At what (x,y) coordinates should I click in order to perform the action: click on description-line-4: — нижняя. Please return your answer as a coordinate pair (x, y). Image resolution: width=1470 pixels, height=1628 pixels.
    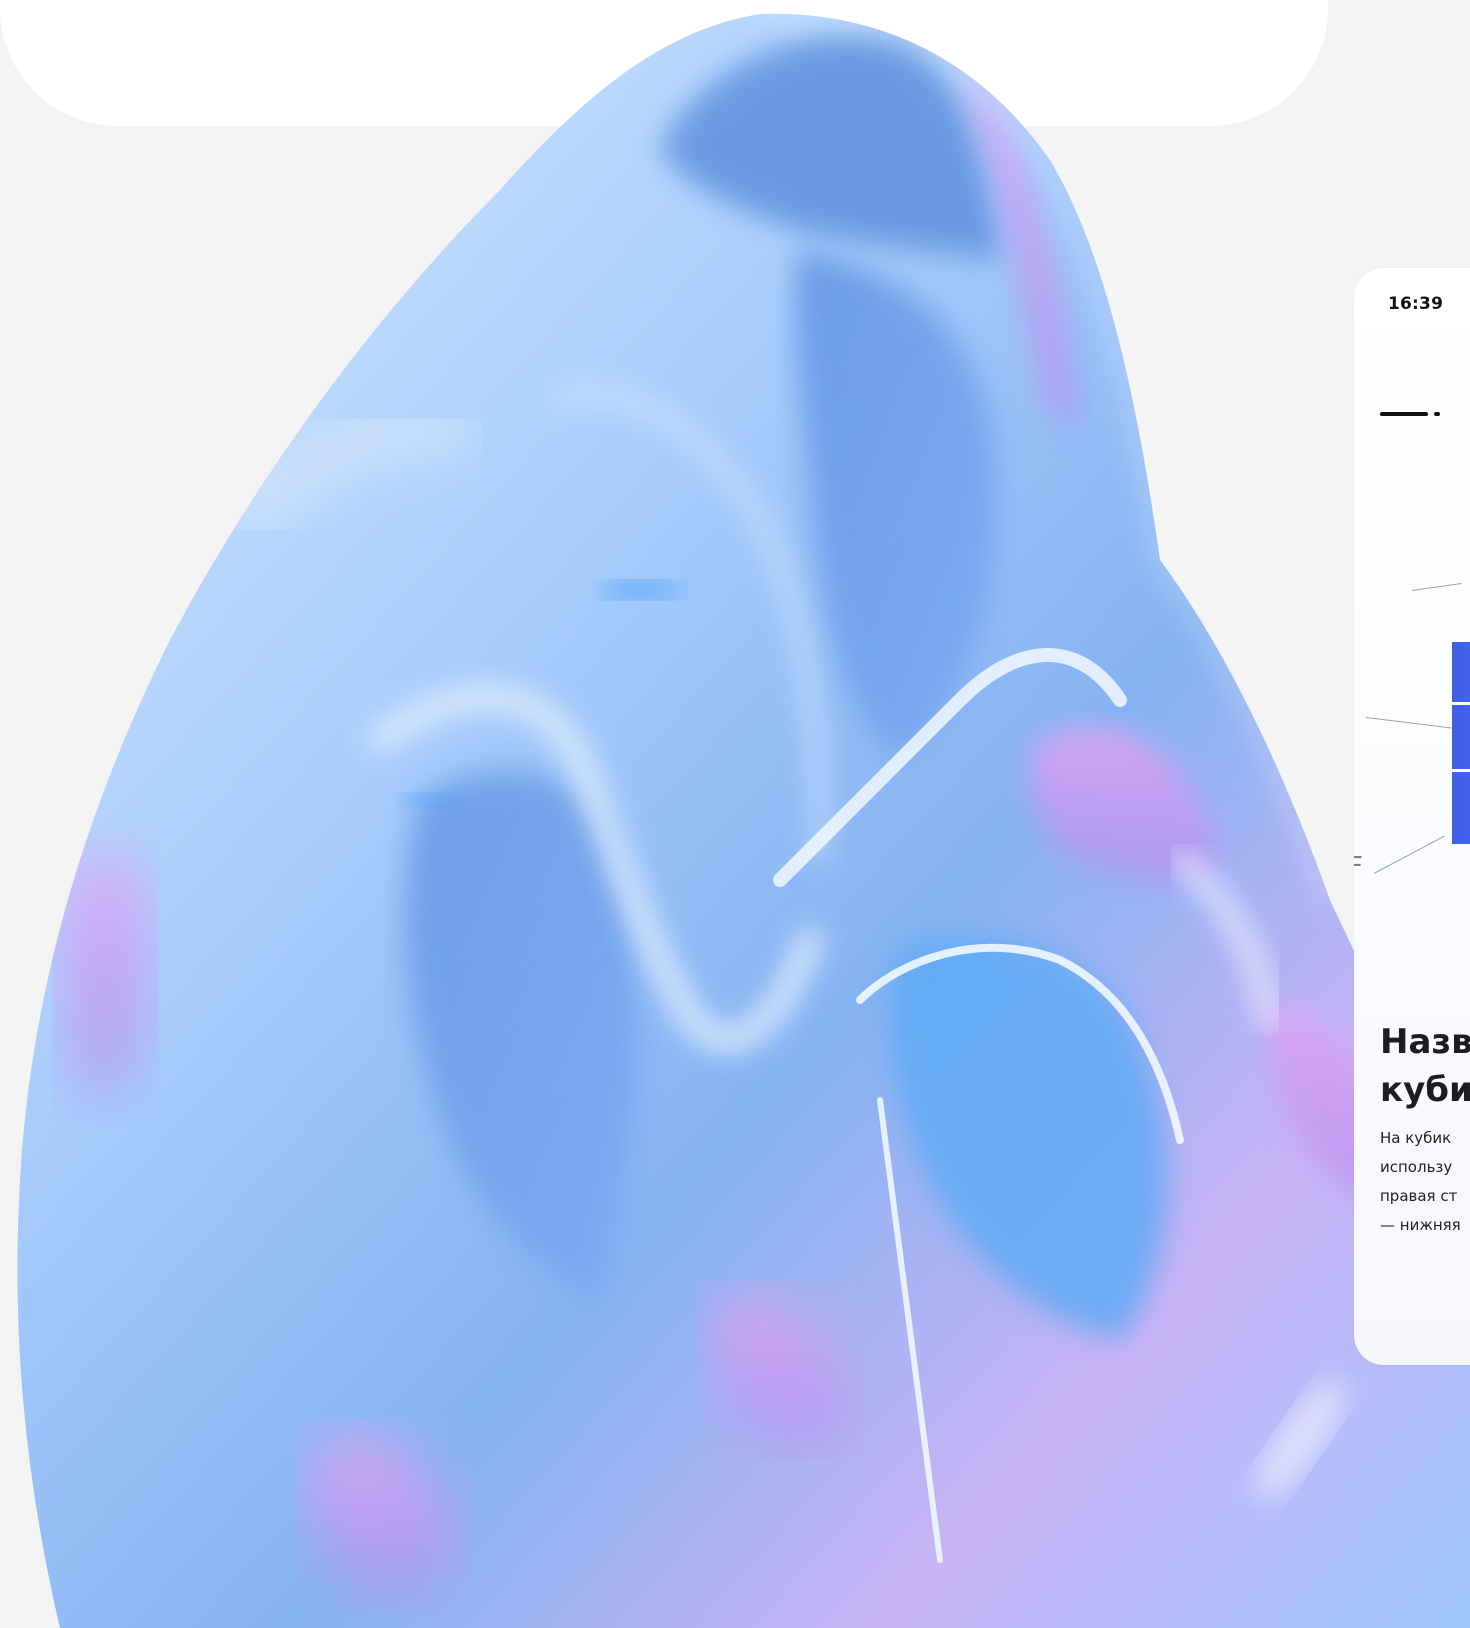
    Looking at the image, I should click on (1420, 1225).